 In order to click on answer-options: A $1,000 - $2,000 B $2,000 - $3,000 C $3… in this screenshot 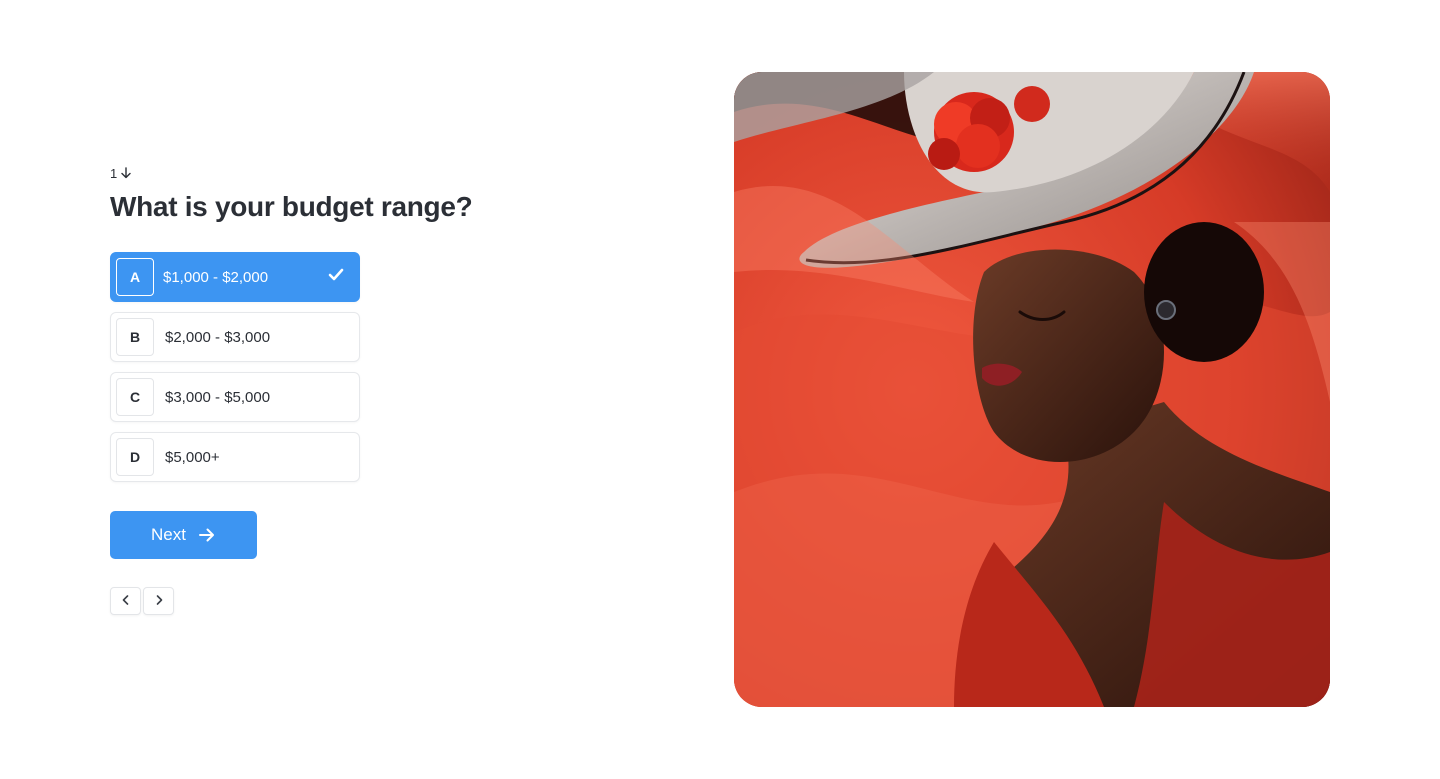, I will do `click(310, 367)`.